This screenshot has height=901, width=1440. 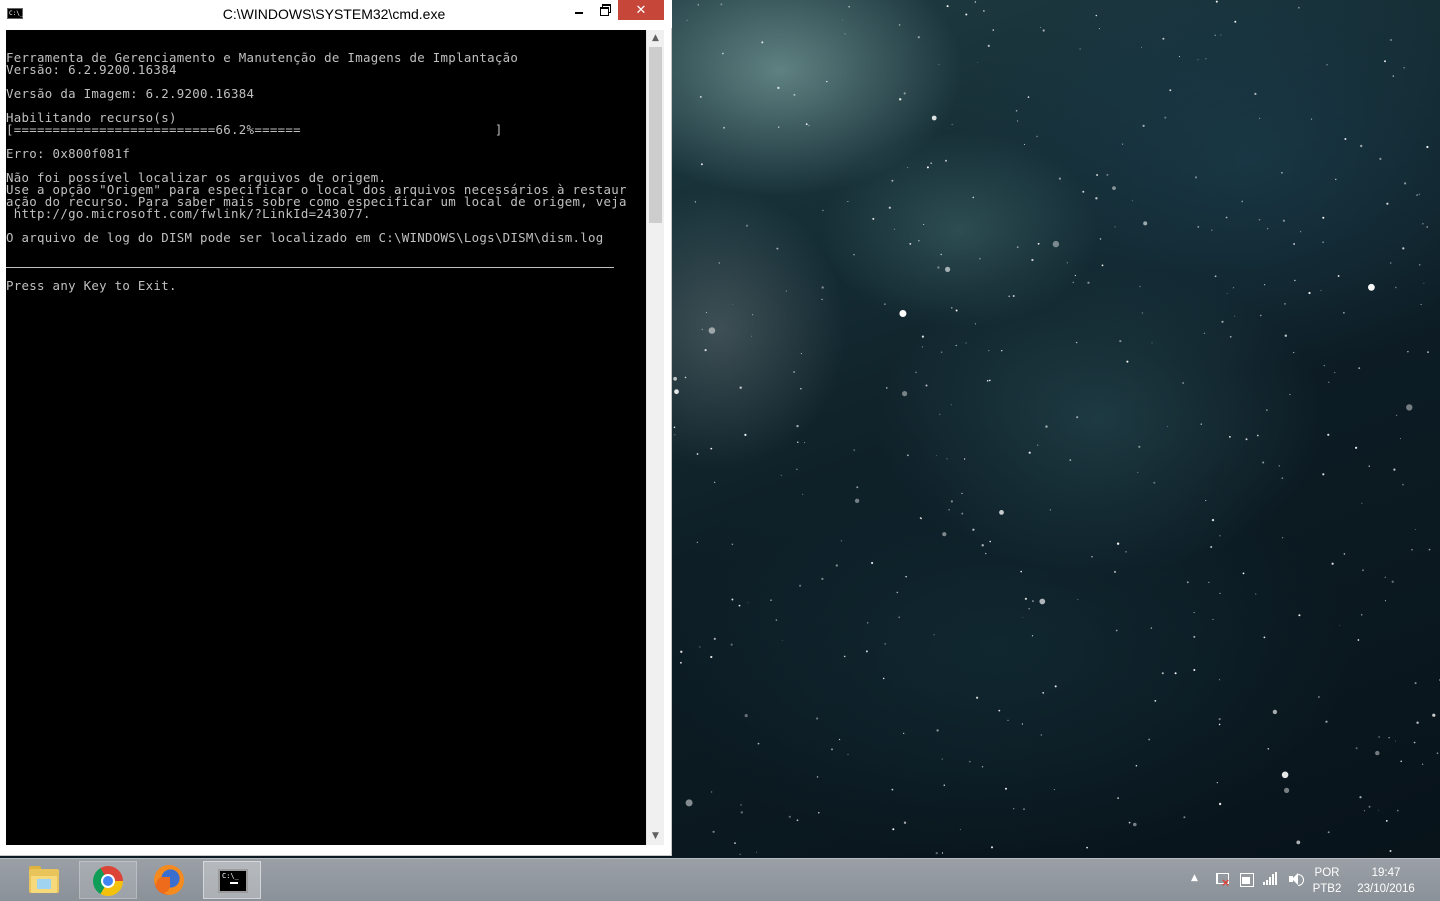 What do you see at coordinates (68, 153) in the screenshot?
I see `console-line: Erro: 0x800f081f` at bounding box center [68, 153].